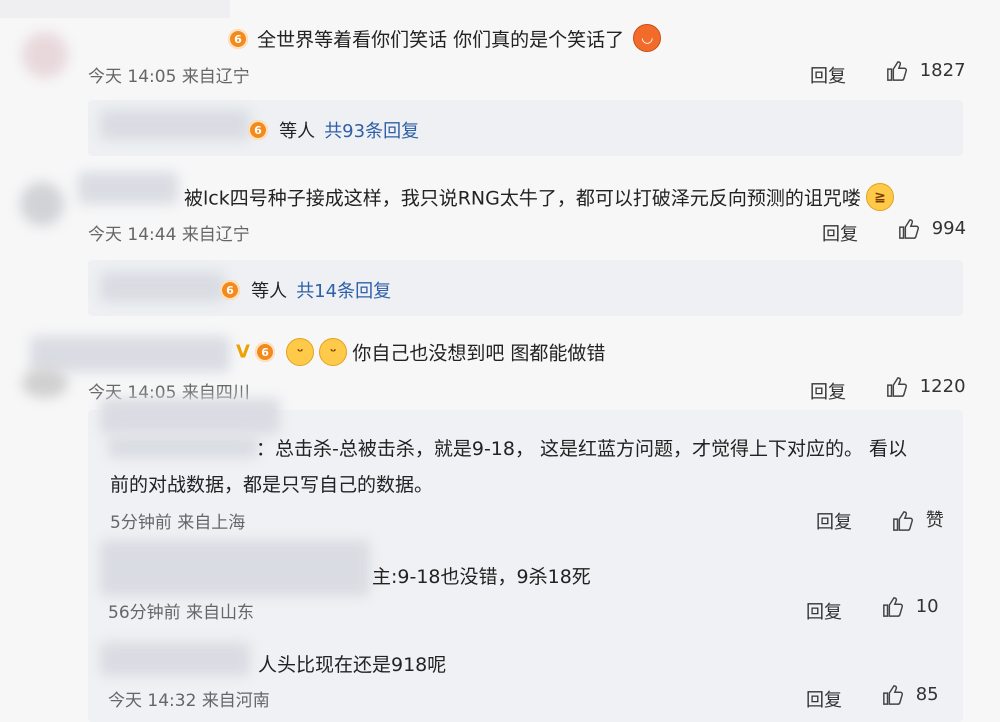  Describe the element at coordinates (141, 523) in the screenshot. I see `subreply-time: 5分钟前` at that location.